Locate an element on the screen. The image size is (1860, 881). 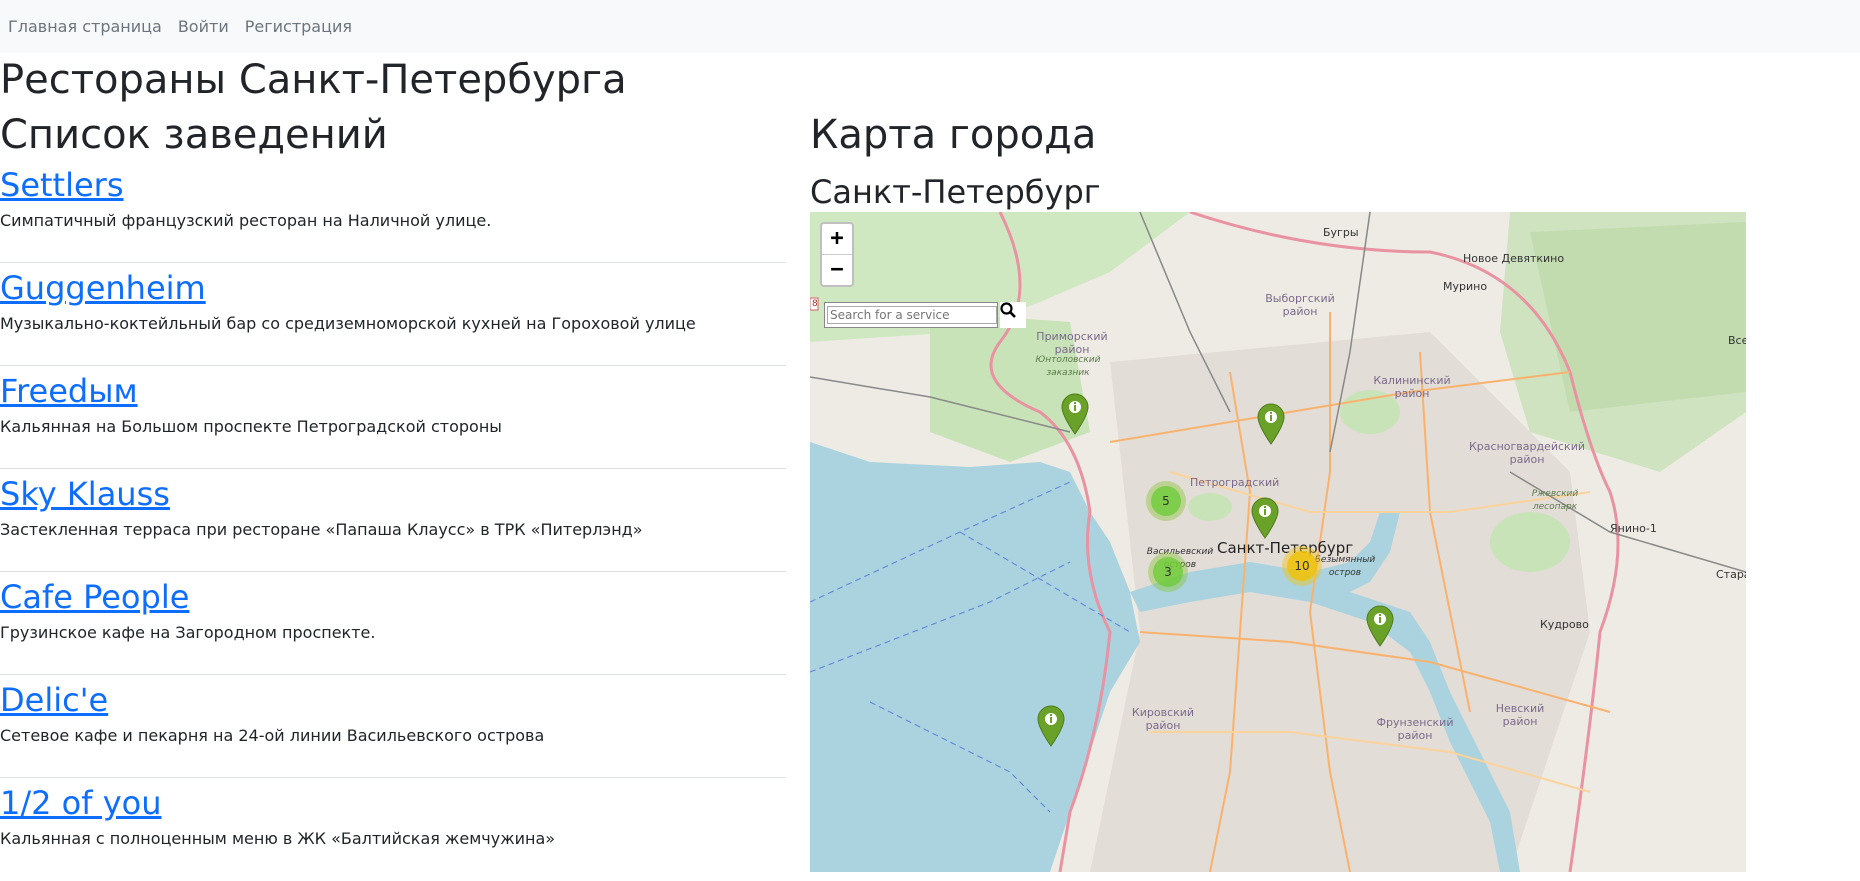
map-search-button is located at coordinates (1013, 315).